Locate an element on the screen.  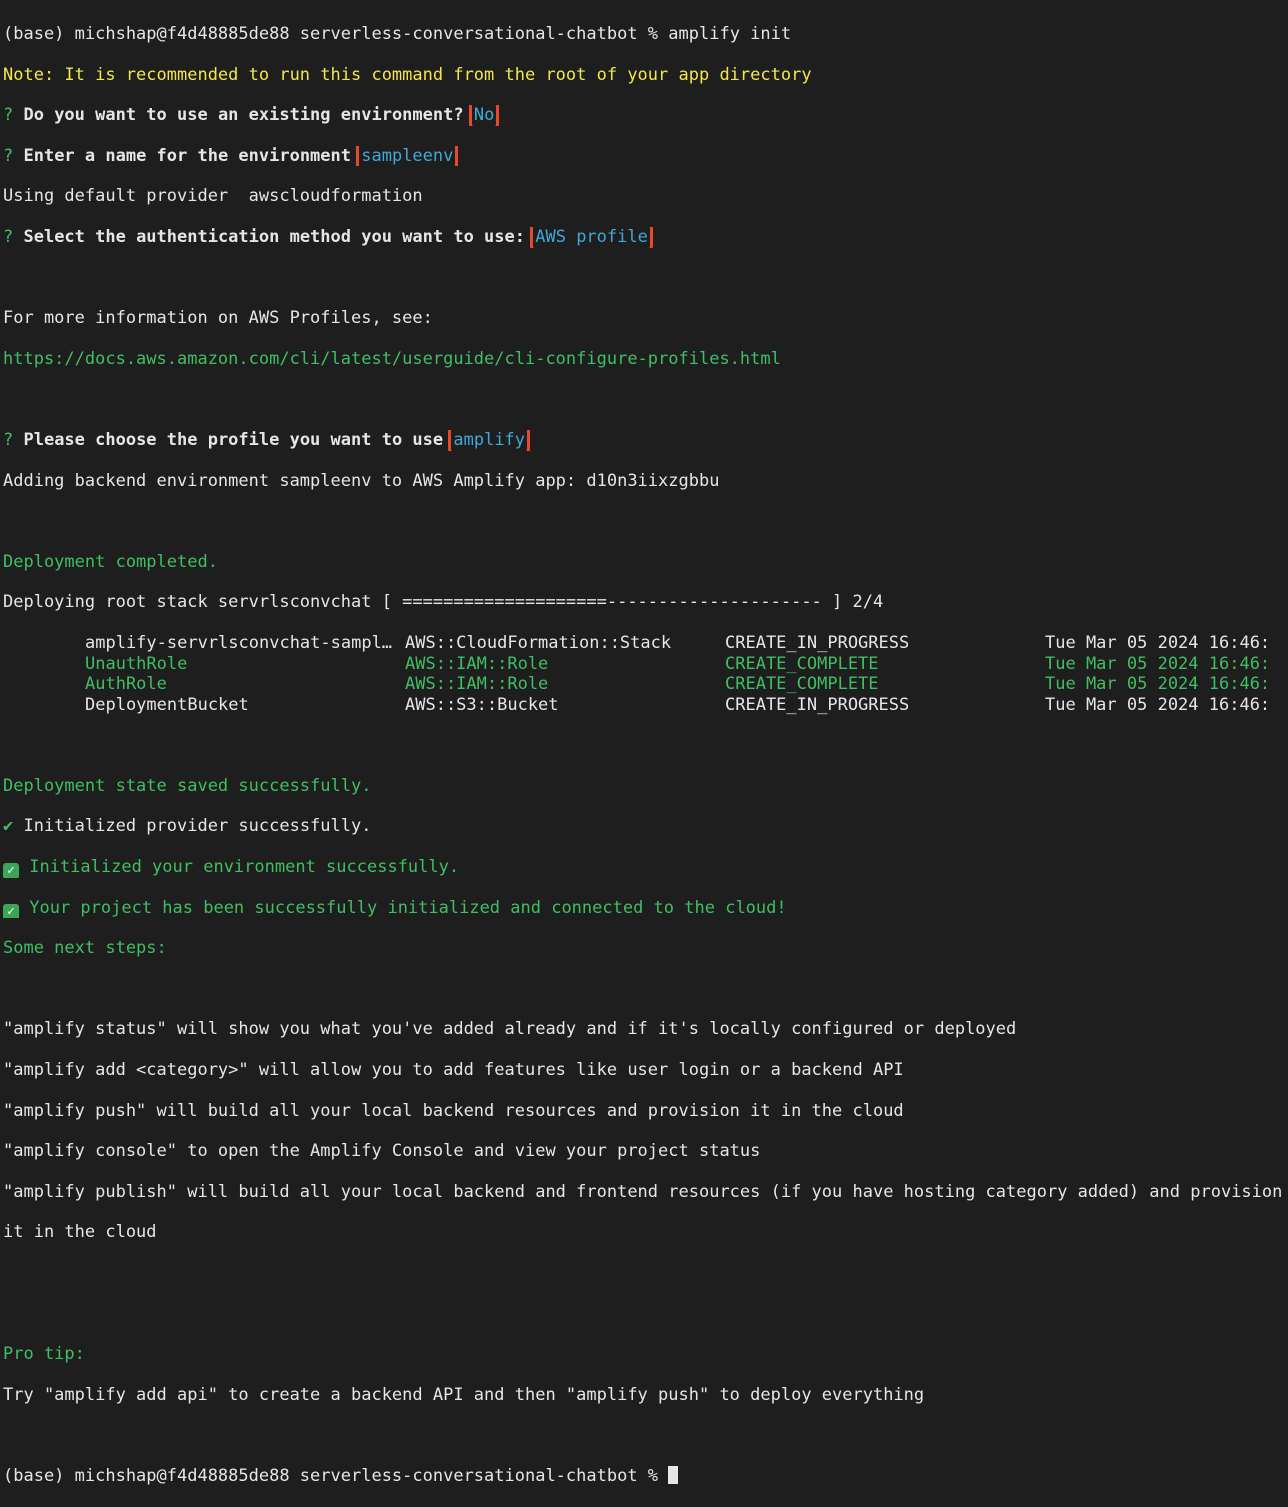
answer-no-highlight: No is located at coordinates (484, 115).